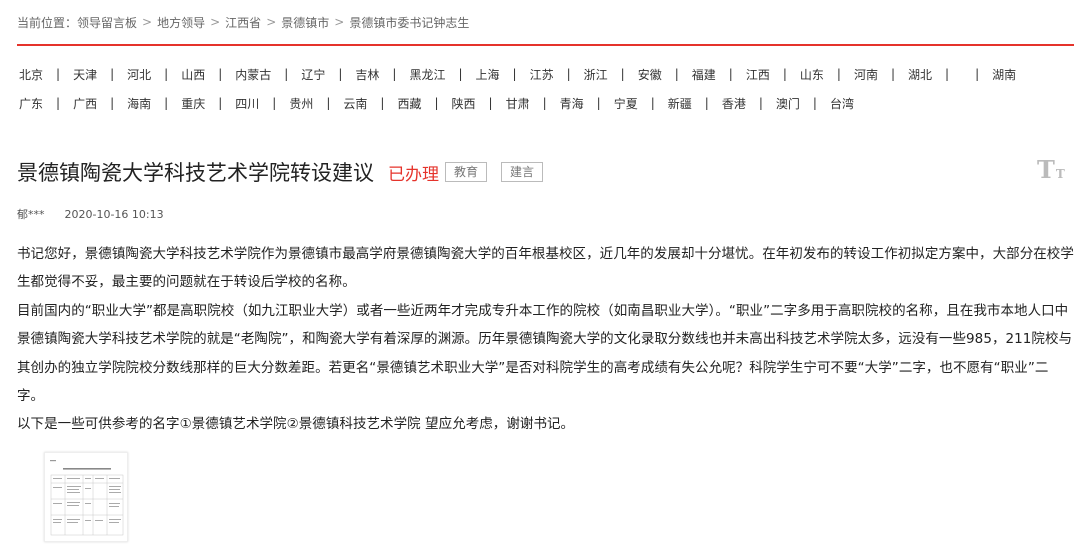 This screenshot has width=1080, height=554. I want to click on region-link: 北京, so click(31, 74).